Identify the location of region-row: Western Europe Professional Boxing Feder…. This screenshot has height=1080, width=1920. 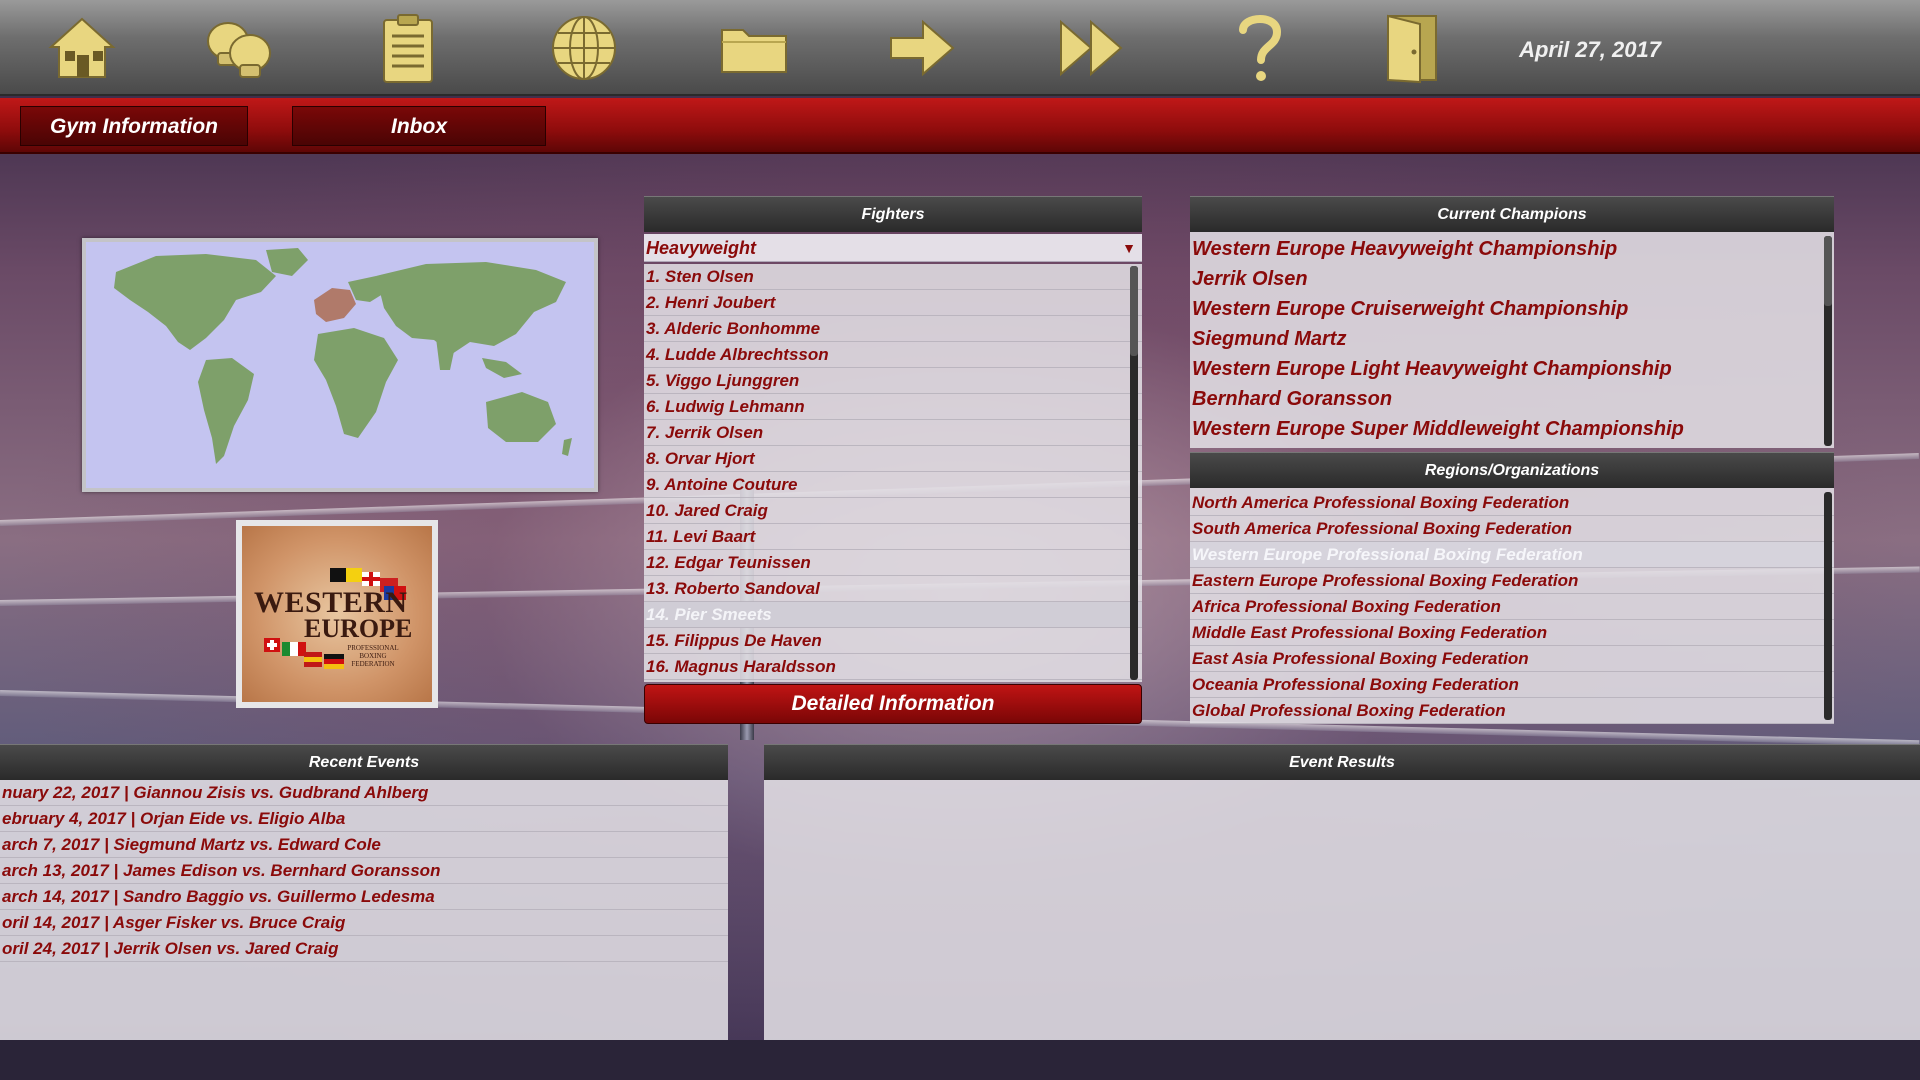
(1512, 555).